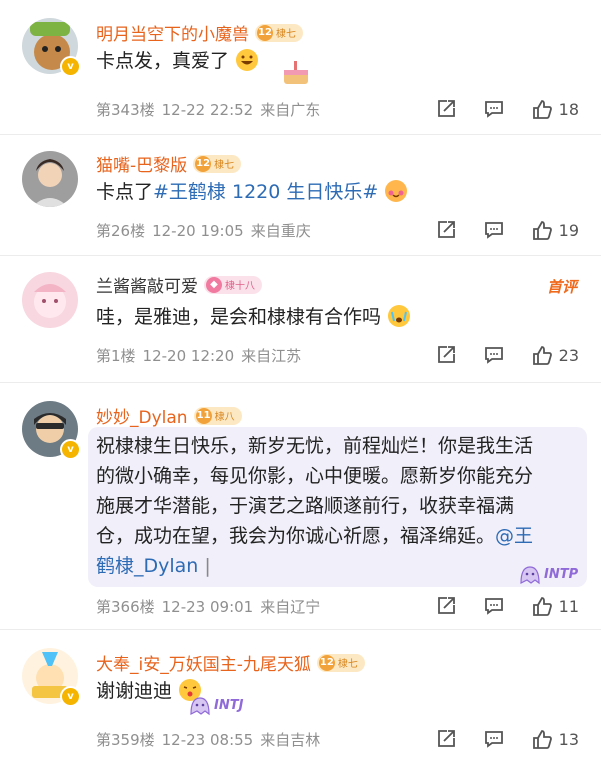 This screenshot has width=601, height=766. Describe the element at coordinates (568, 355) in the screenshot. I see `like-count: 23` at that location.